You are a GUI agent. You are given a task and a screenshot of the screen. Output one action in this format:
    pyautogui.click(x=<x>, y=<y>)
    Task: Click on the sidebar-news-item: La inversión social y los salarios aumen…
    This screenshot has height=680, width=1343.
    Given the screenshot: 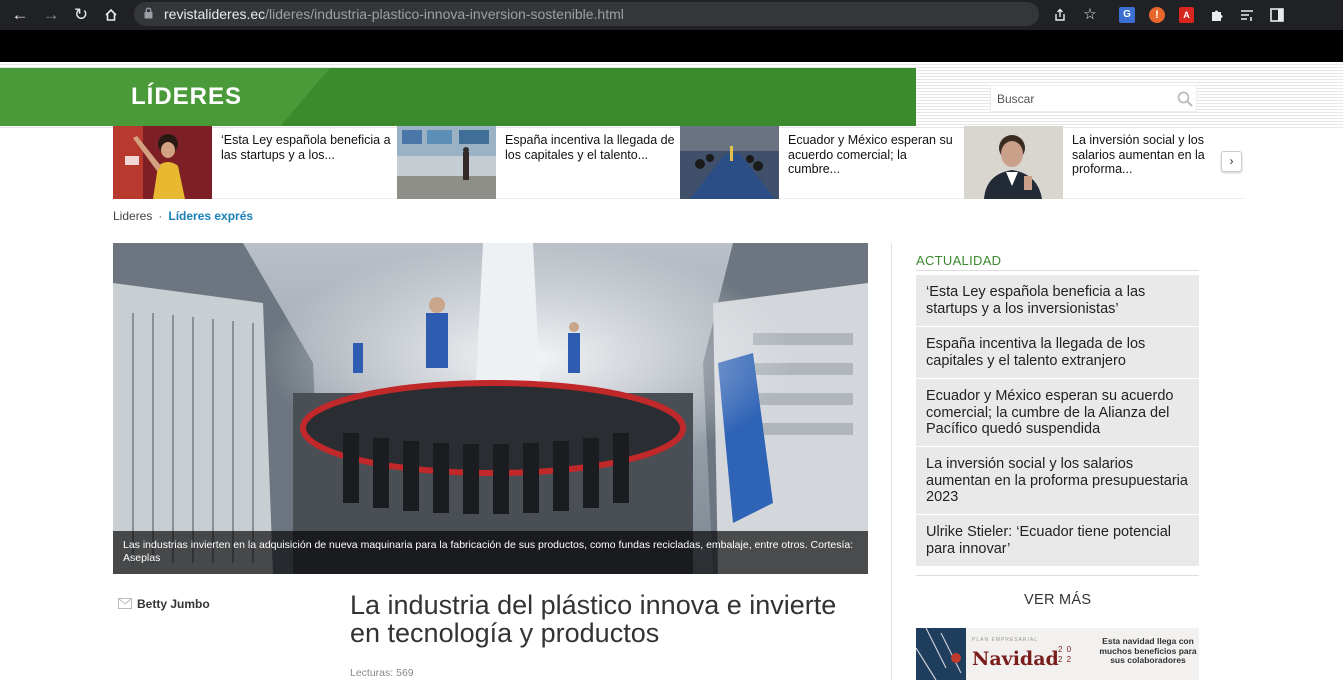 What is the action you would take?
    pyautogui.click(x=1057, y=481)
    